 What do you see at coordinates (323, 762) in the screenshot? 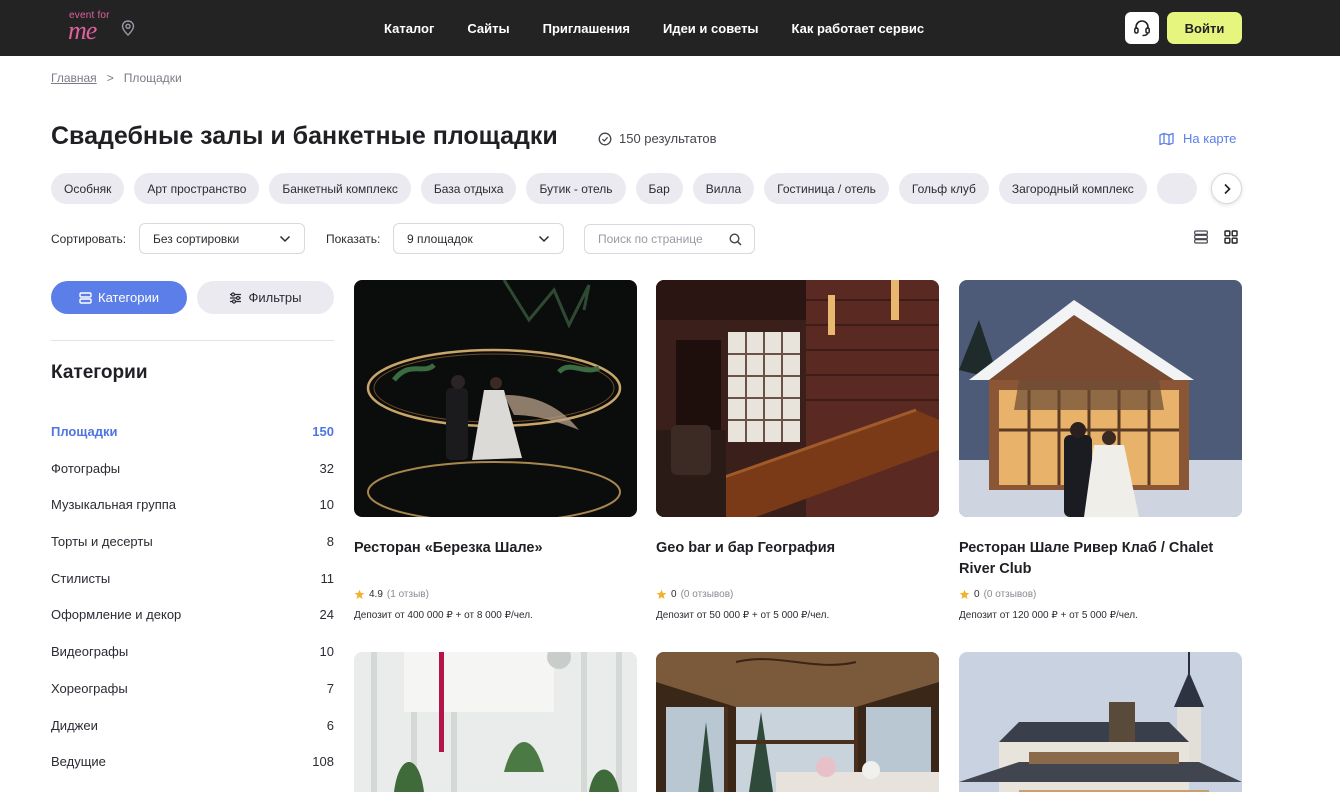
I see `category-count: 108` at bounding box center [323, 762].